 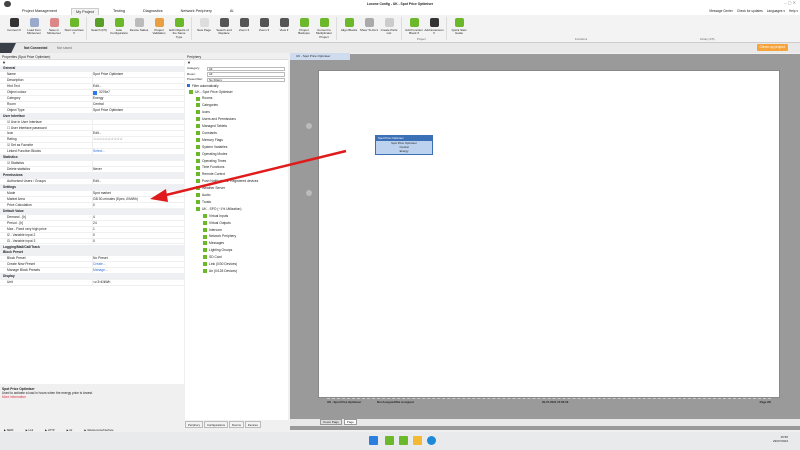 What do you see at coordinates (248, 175) in the screenshot?
I see `red-annotation-arrow` at bounding box center [248, 175].